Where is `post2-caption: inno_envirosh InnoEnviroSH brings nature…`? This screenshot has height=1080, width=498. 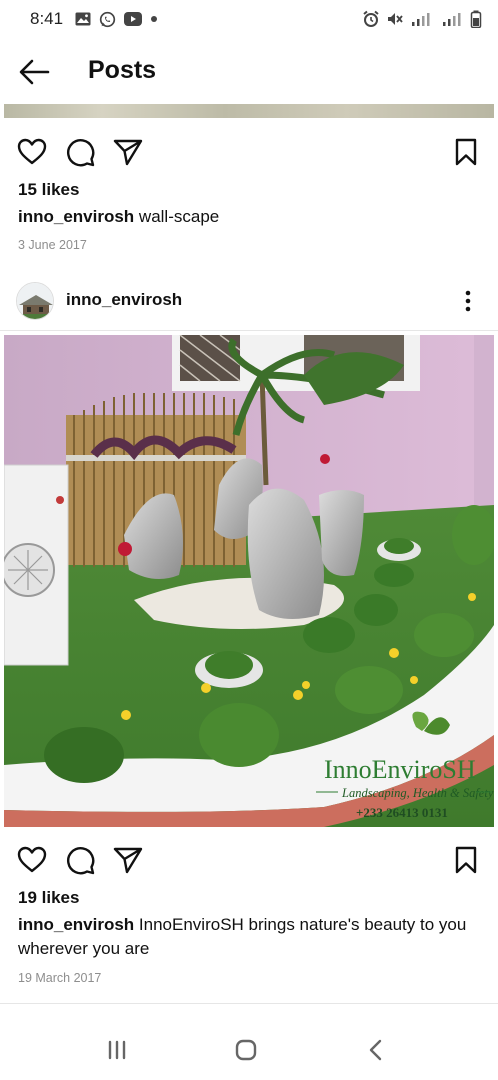 post2-caption: inno_envirosh InnoEnviroSH brings nature… is located at coordinates (253, 937).